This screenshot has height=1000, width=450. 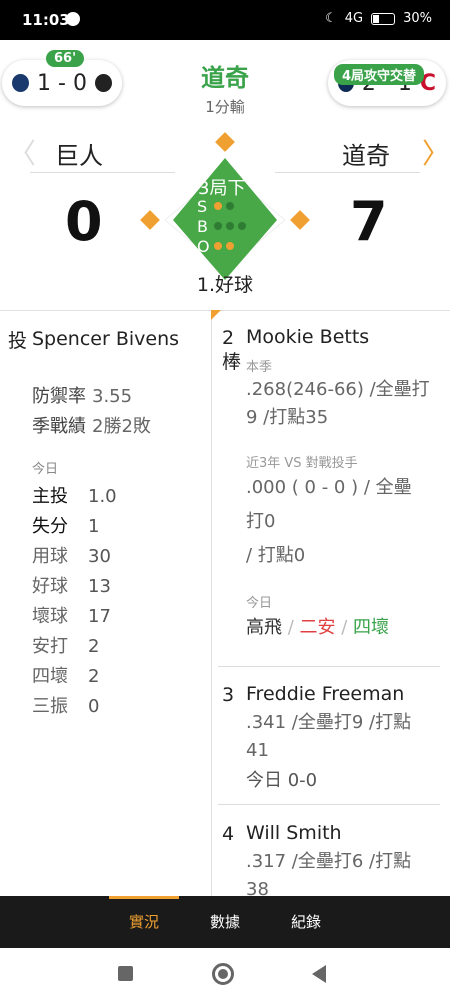 What do you see at coordinates (232, 350) in the screenshot?
I see `batting-order: 2棒` at bounding box center [232, 350].